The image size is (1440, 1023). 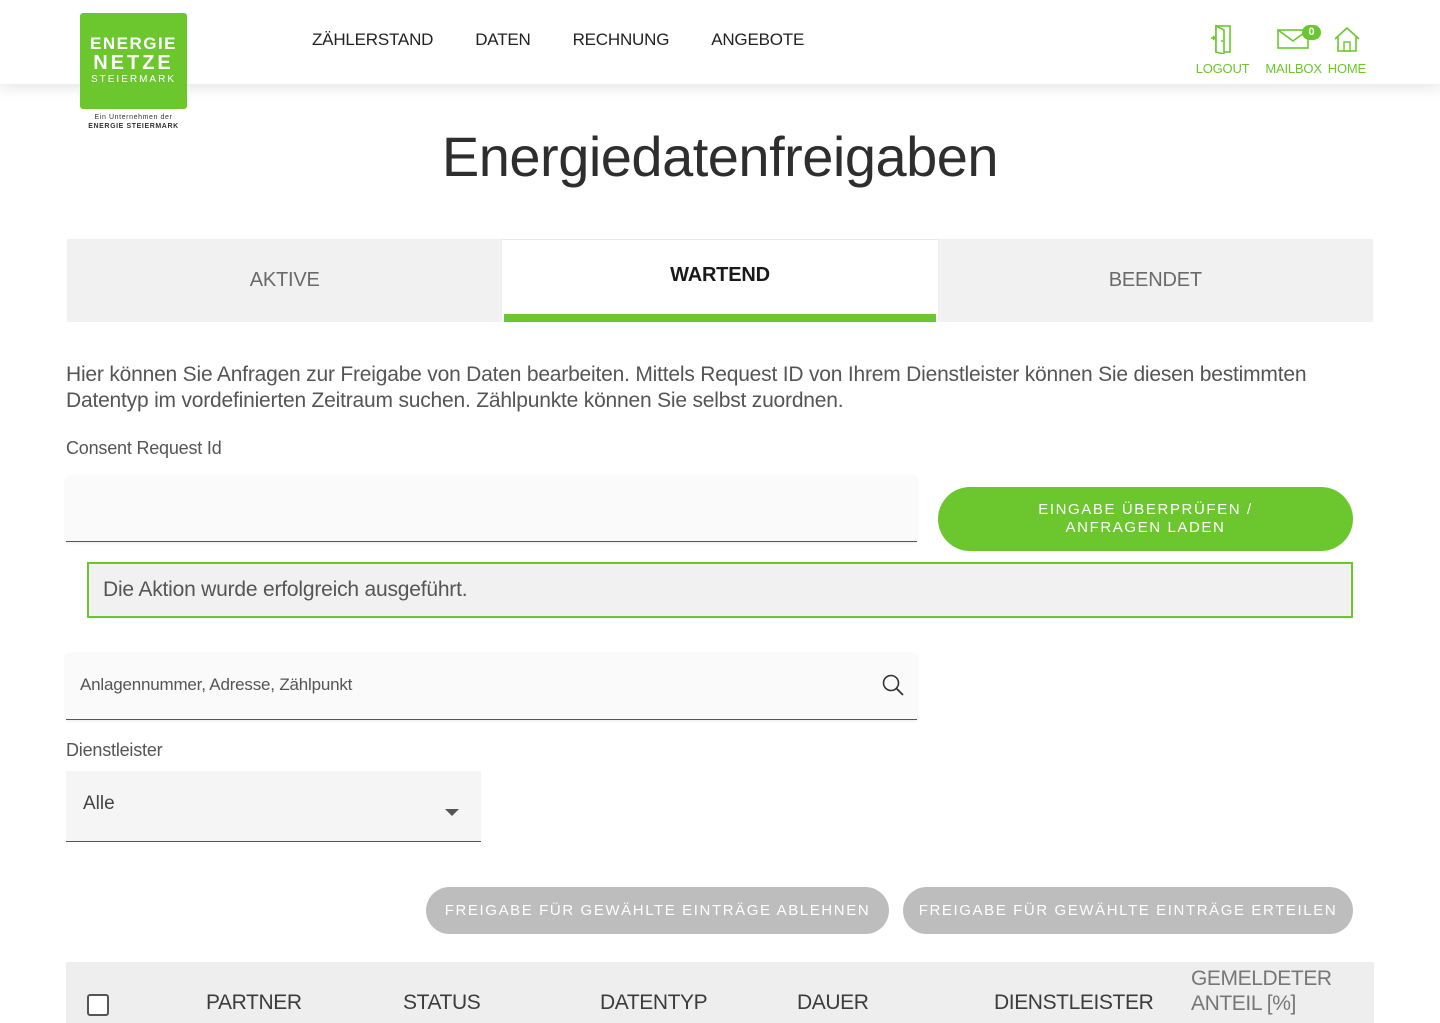 I want to click on search-icon, so click(x=893, y=687).